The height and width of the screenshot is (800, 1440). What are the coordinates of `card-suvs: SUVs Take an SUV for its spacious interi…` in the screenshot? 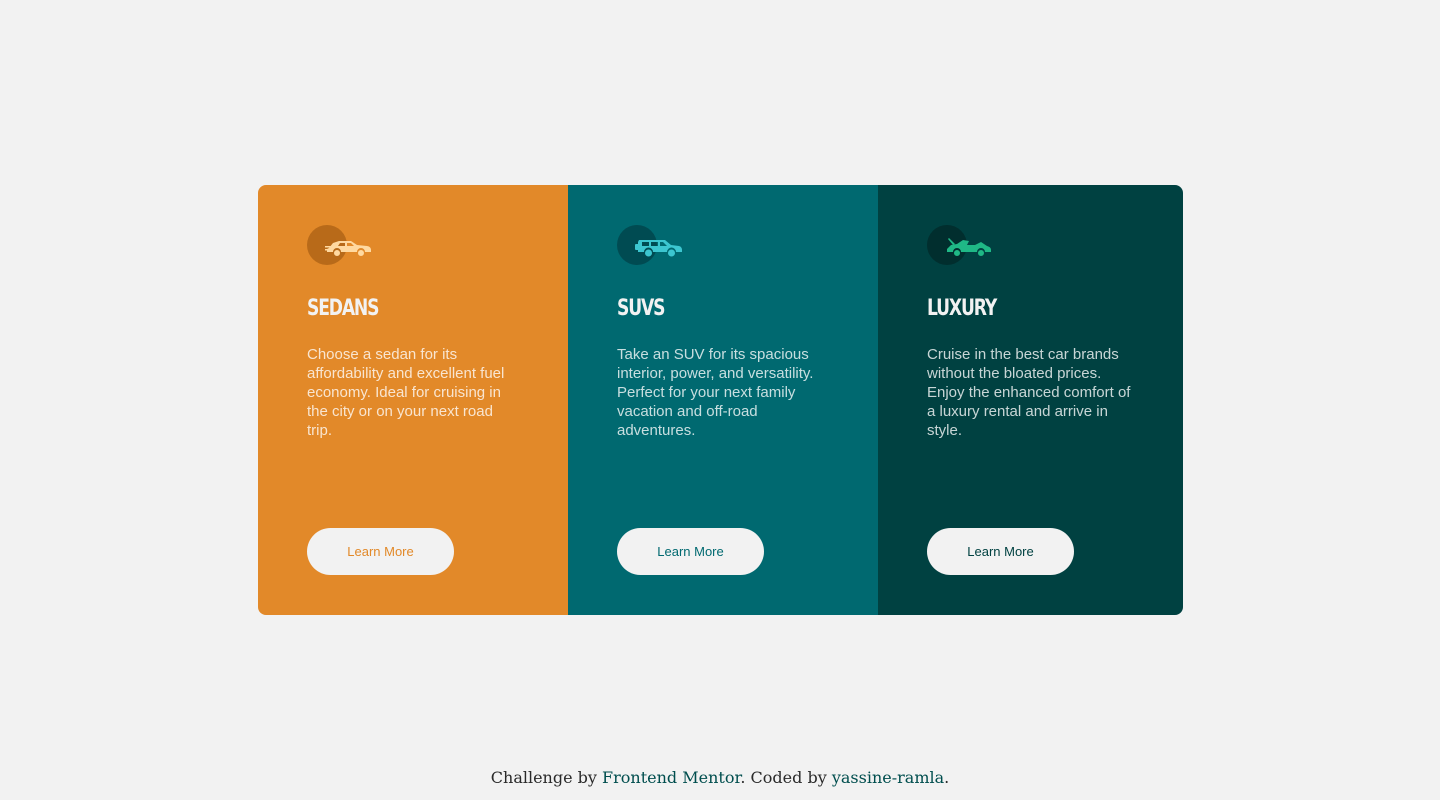 It's located at (723, 400).